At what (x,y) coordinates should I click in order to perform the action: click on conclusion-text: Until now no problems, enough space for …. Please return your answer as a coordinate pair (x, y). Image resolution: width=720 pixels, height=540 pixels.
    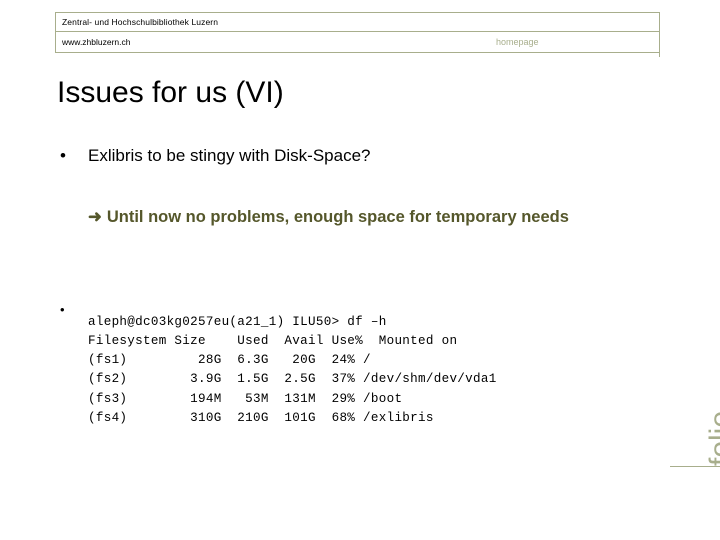
    Looking at the image, I should click on (337, 217).